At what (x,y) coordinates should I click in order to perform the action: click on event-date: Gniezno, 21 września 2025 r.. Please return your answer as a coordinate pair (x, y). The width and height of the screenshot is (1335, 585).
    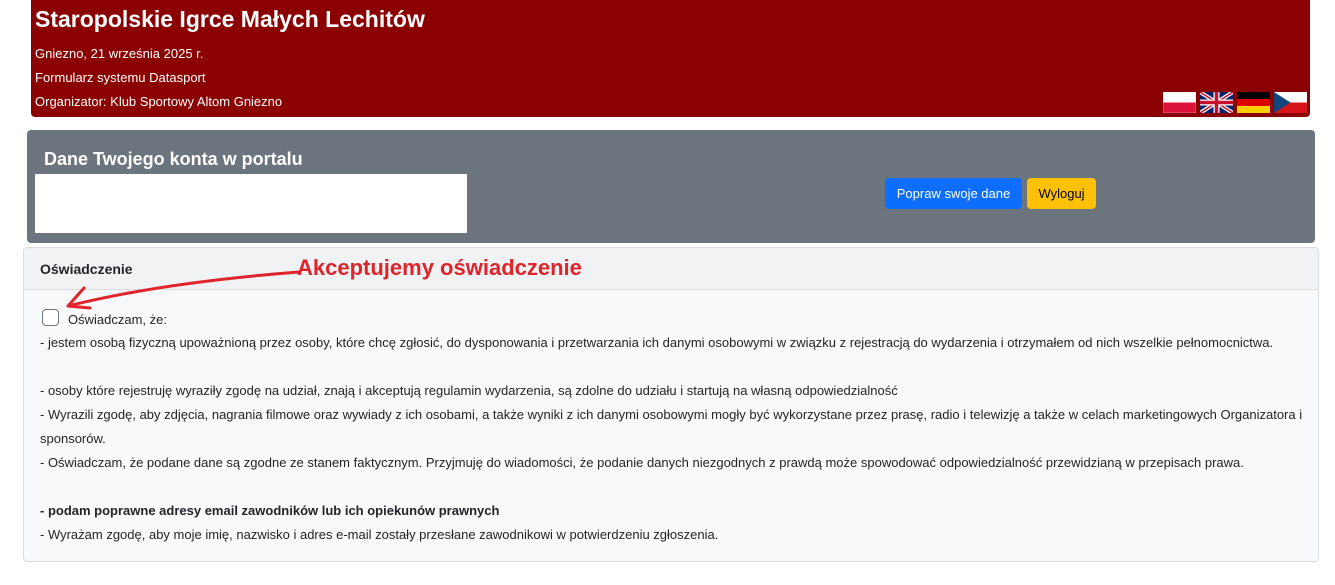
    Looking at the image, I should click on (119, 53).